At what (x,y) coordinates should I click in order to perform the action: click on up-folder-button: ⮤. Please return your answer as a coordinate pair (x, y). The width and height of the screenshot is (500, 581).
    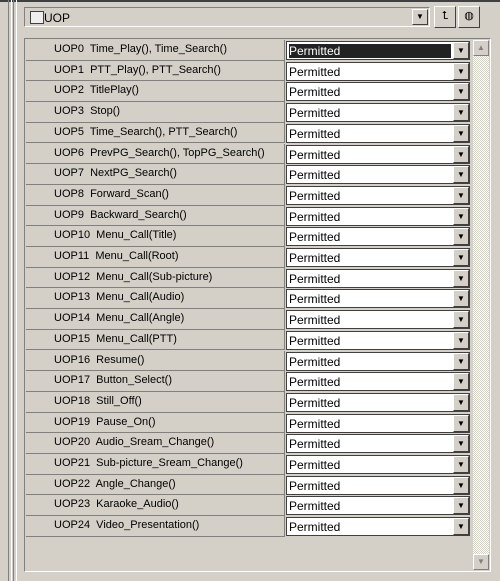
    Looking at the image, I should click on (445, 17).